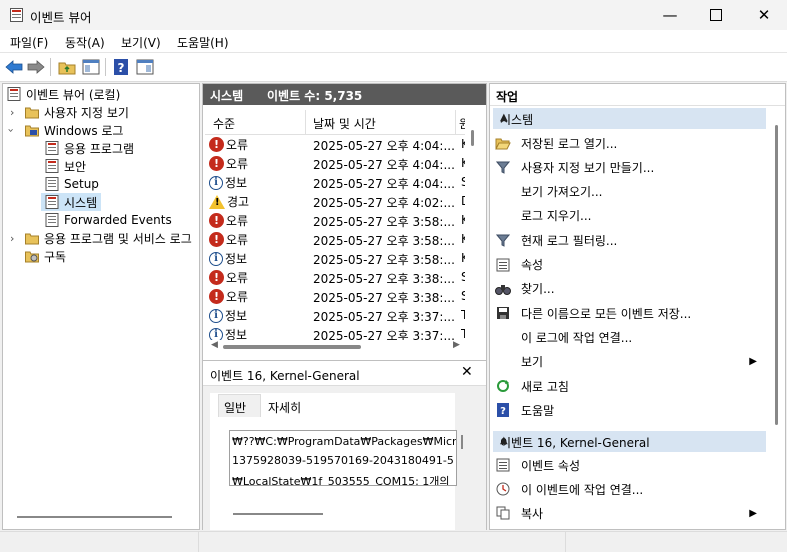  I want to click on tree-item-custom-views: 사용자 지정 보기, so click(77, 112).